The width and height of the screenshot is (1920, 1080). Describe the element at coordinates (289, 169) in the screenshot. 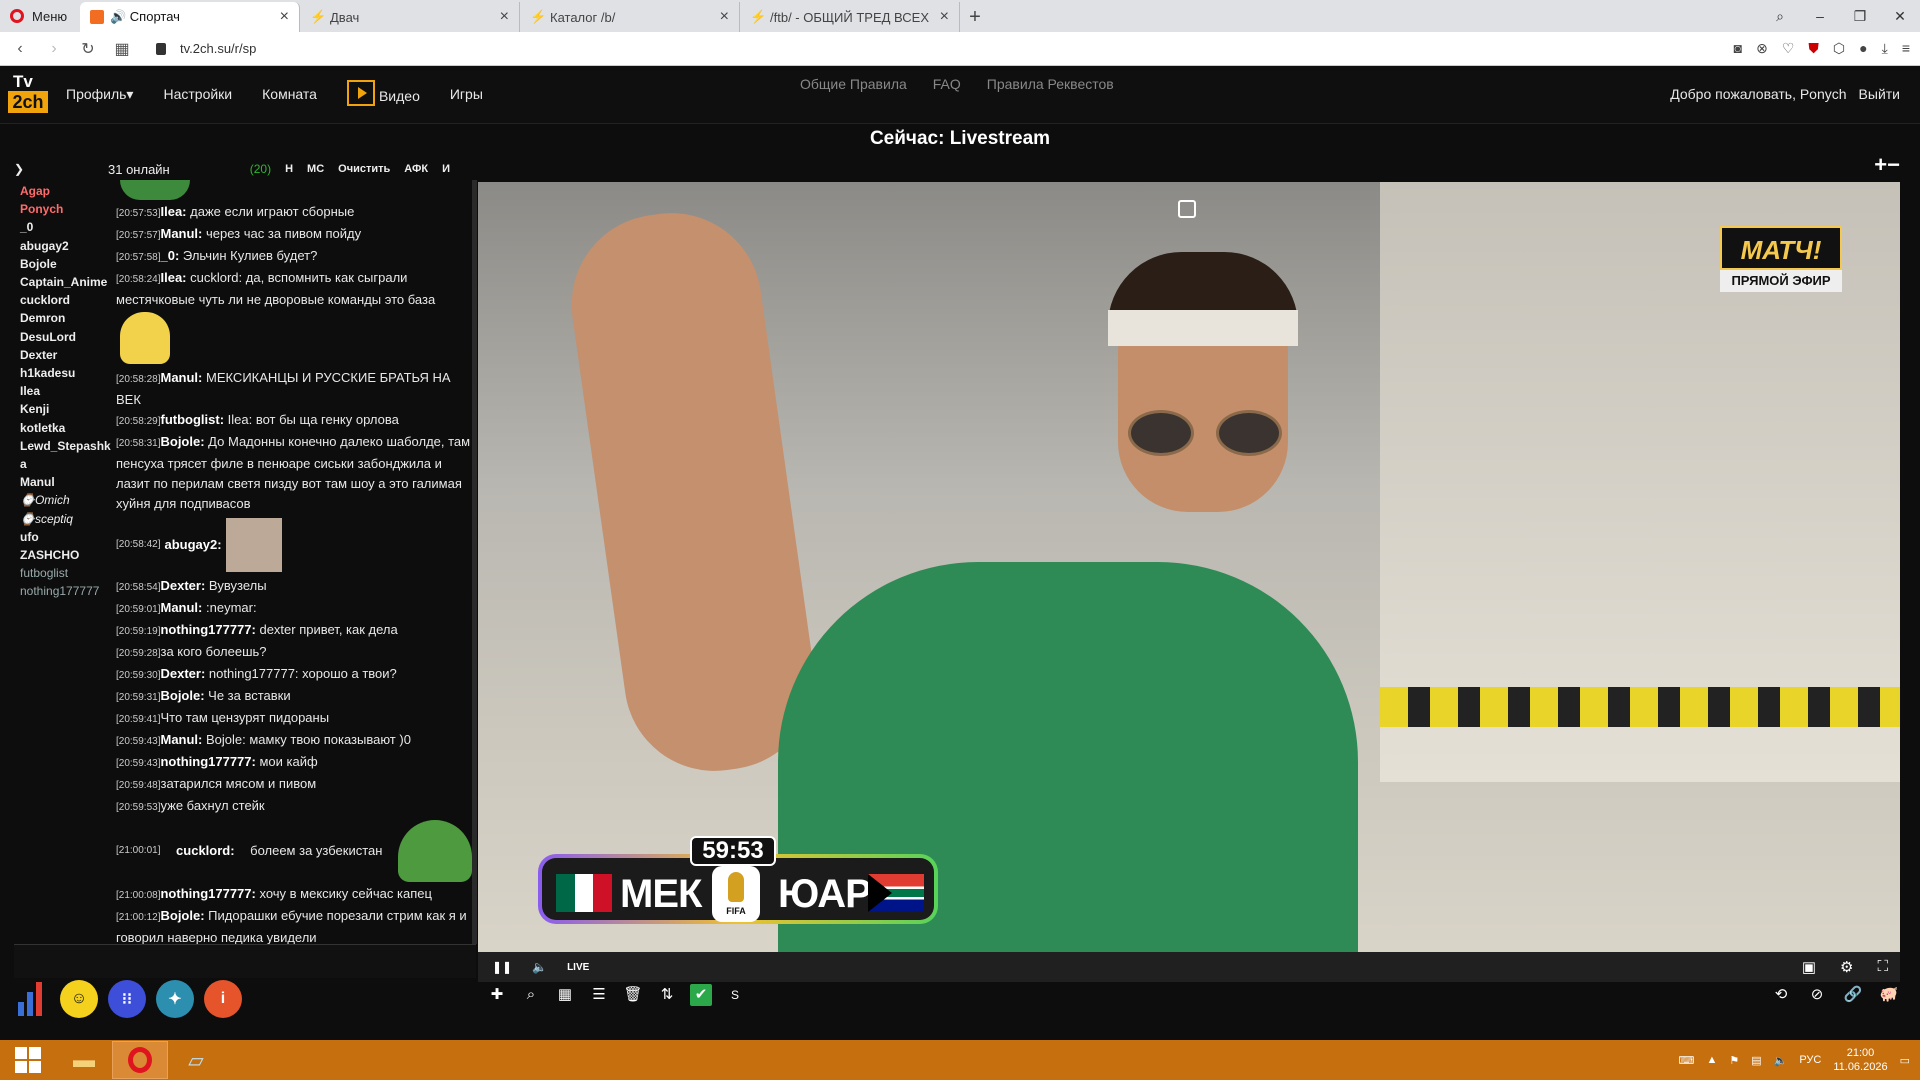

I see `chat-btn-n: Н` at that location.